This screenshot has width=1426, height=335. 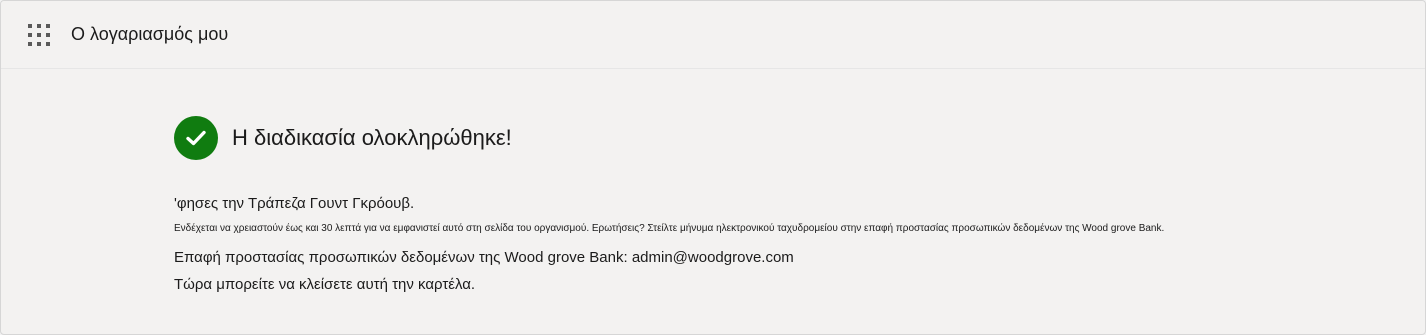 I want to click on checkmark-icon, so click(x=196, y=138).